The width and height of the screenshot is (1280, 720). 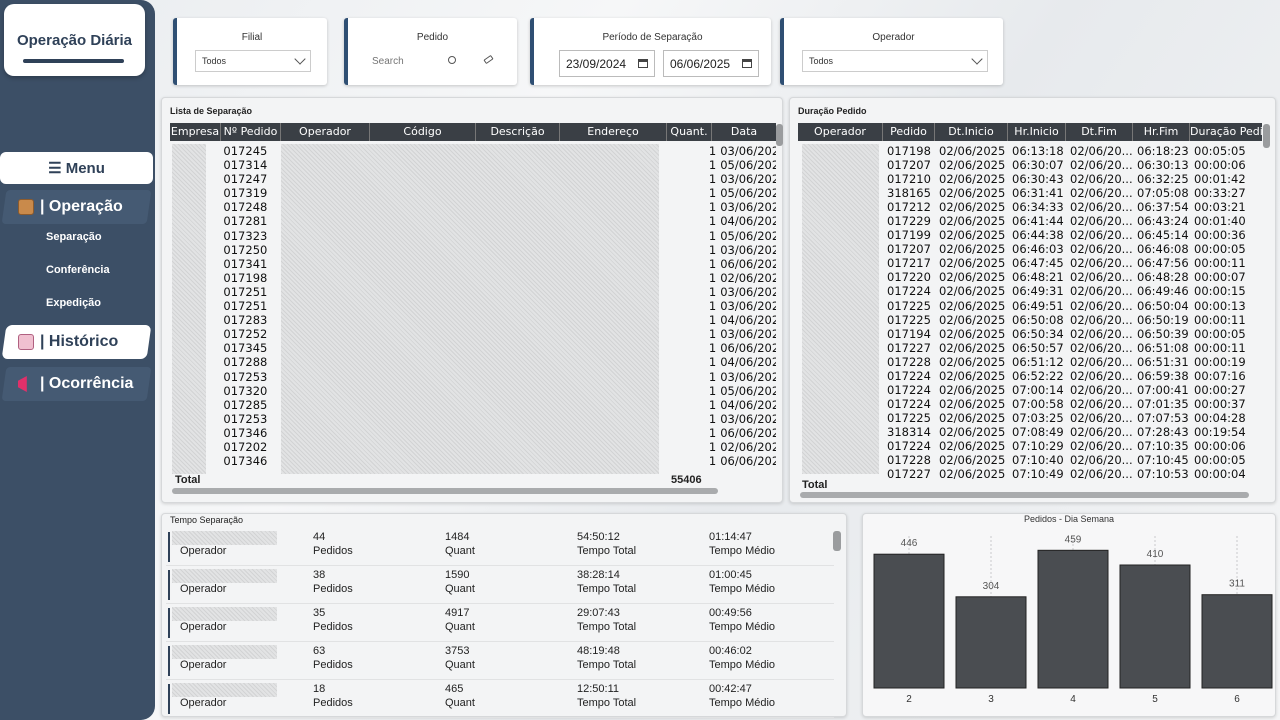 I want to click on cell-data: 03/06/2025, so click(x=748, y=249).